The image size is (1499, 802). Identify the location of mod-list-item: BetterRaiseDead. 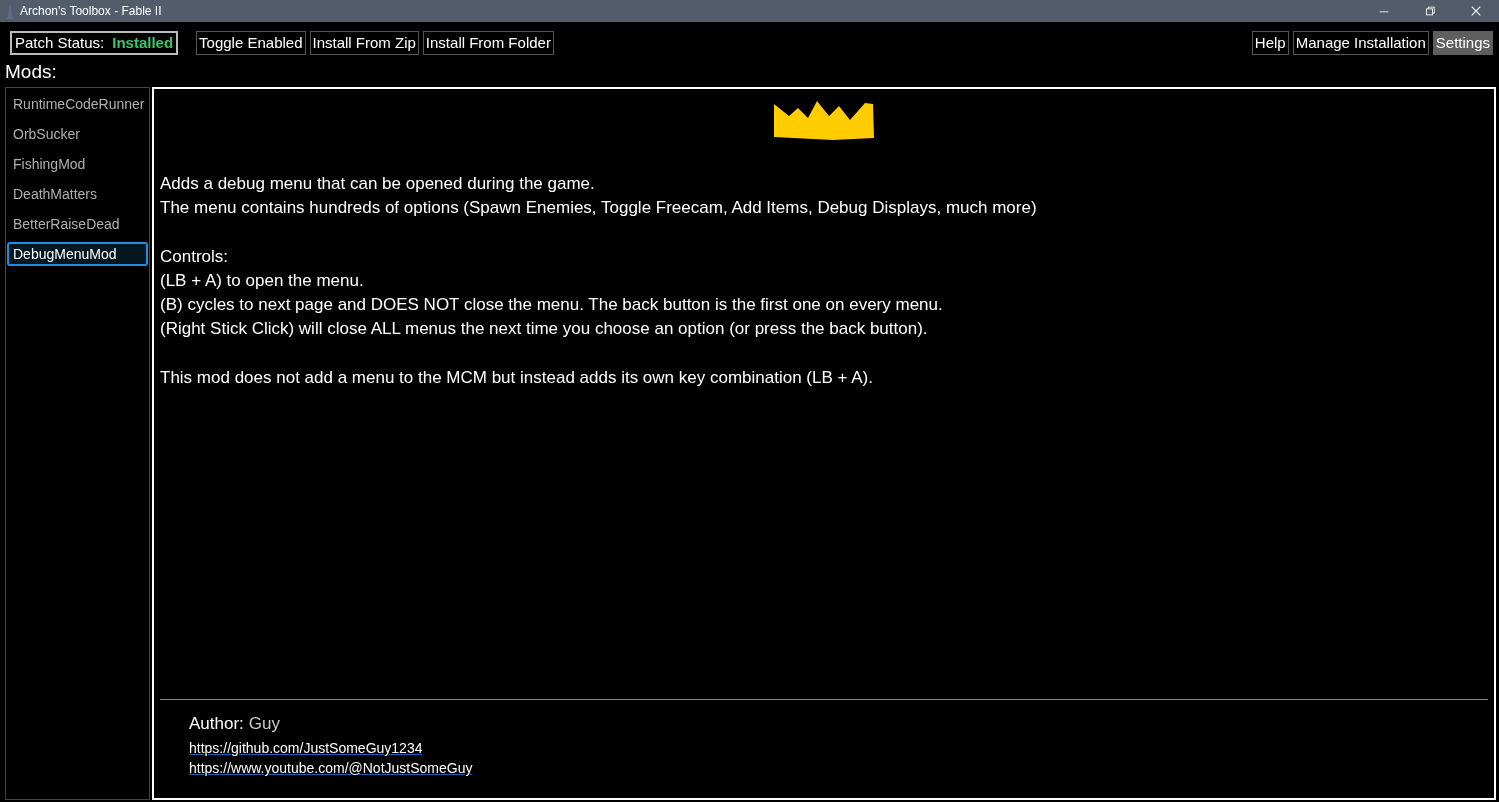
(77, 224).